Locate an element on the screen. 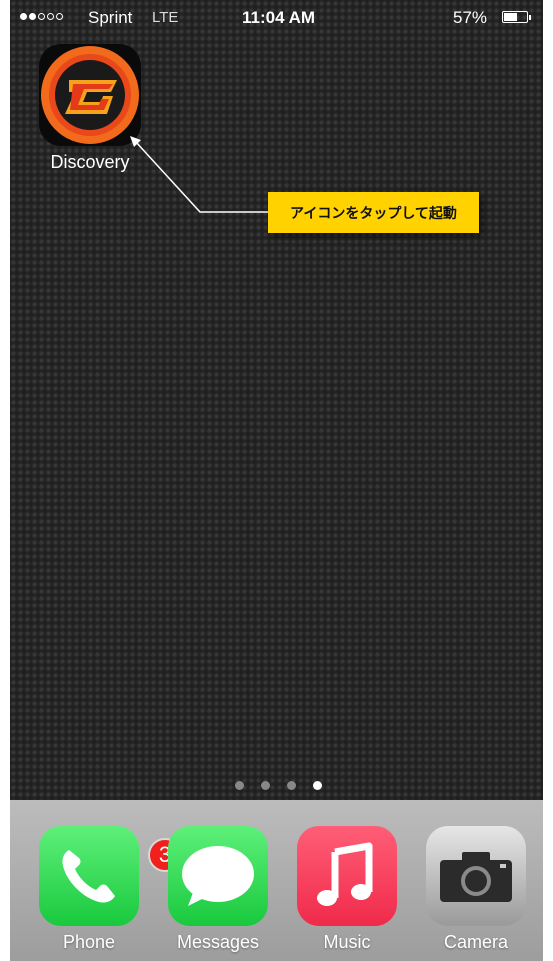 The width and height of the screenshot is (553, 961). app-label-music: Music is located at coordinates (347, 942).